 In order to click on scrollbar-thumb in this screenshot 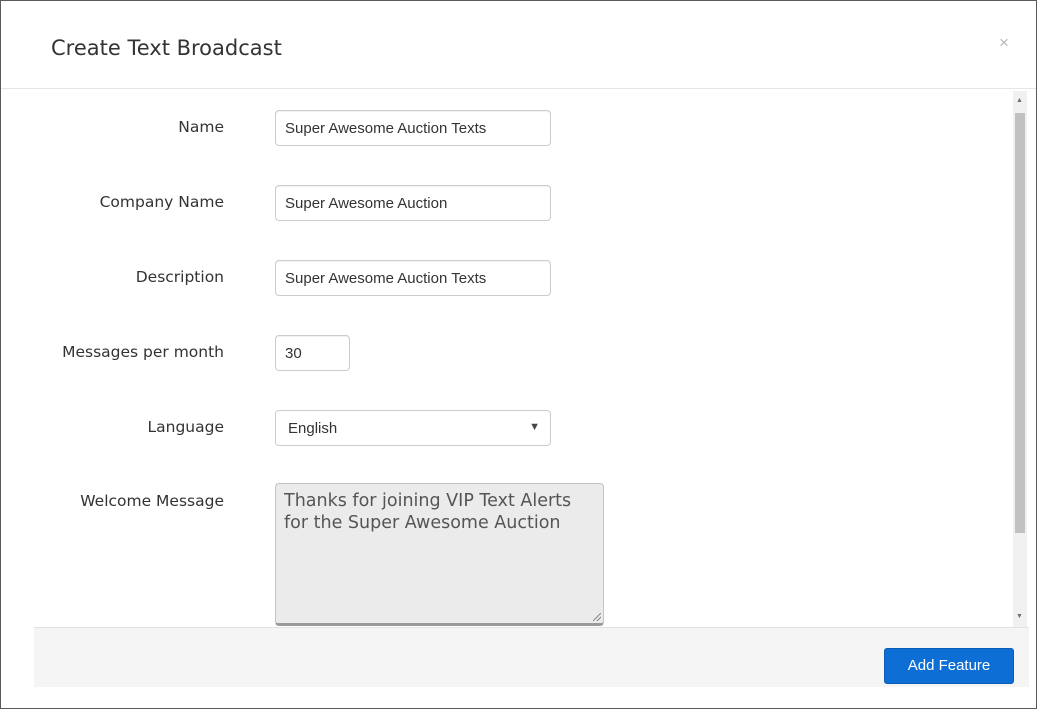, I will do `click(1020, 323)`.